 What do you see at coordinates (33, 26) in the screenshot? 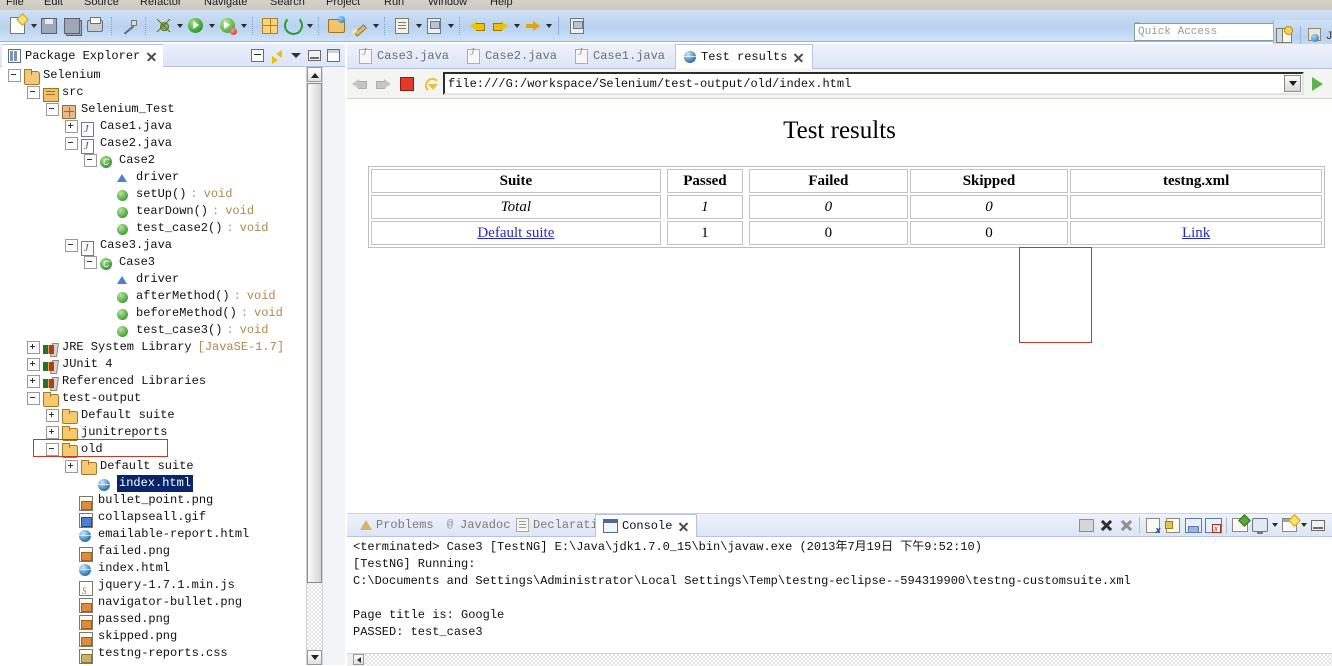
I see `new-wizard-dropdown` at bounding box center [33, 26].